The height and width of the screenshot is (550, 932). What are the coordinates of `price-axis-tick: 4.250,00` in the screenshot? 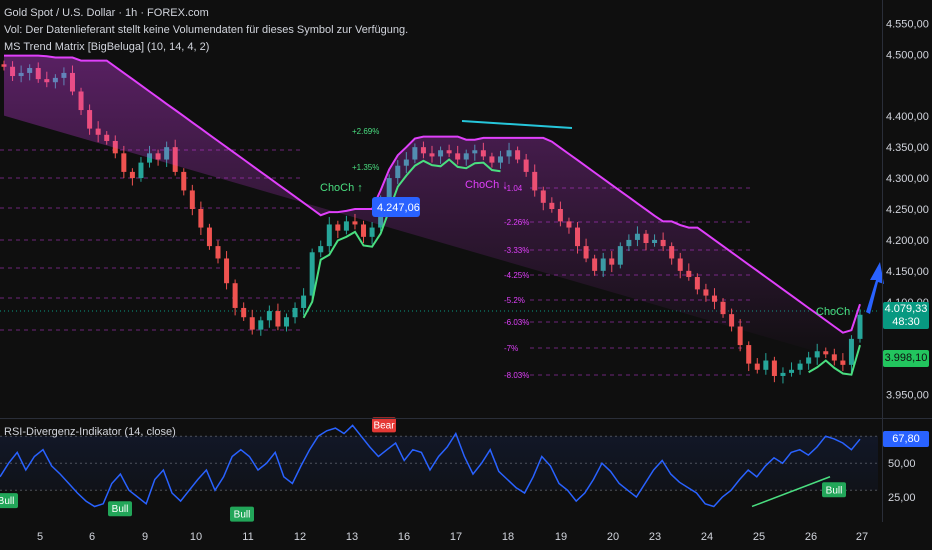 It's located at (907, 210).